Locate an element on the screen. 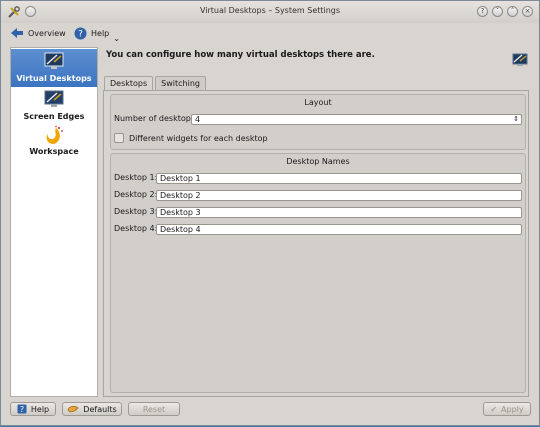 This screenshot has width=540, height=427. num-desktops-label: Number of desktops: is located at coordinates (156, 118).